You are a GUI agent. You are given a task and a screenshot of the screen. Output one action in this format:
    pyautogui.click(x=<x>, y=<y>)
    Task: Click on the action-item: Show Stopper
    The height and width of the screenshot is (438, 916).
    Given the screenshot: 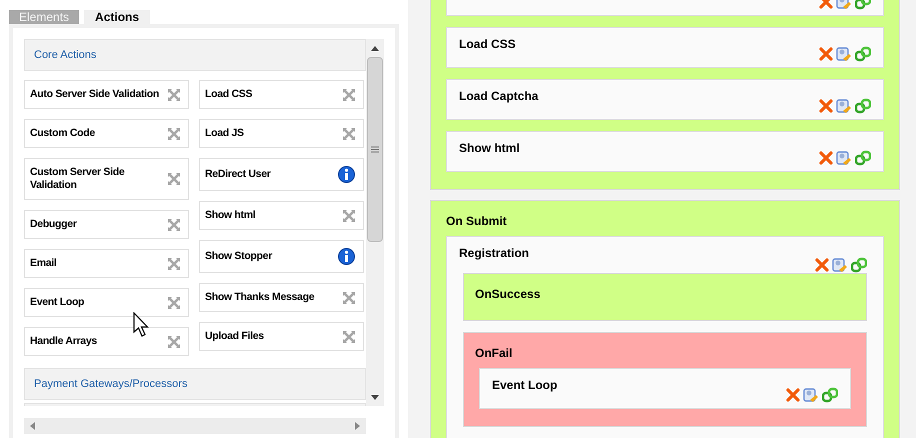 What is the action you would take?
    pyautogui.click(x=281, y=256)
    